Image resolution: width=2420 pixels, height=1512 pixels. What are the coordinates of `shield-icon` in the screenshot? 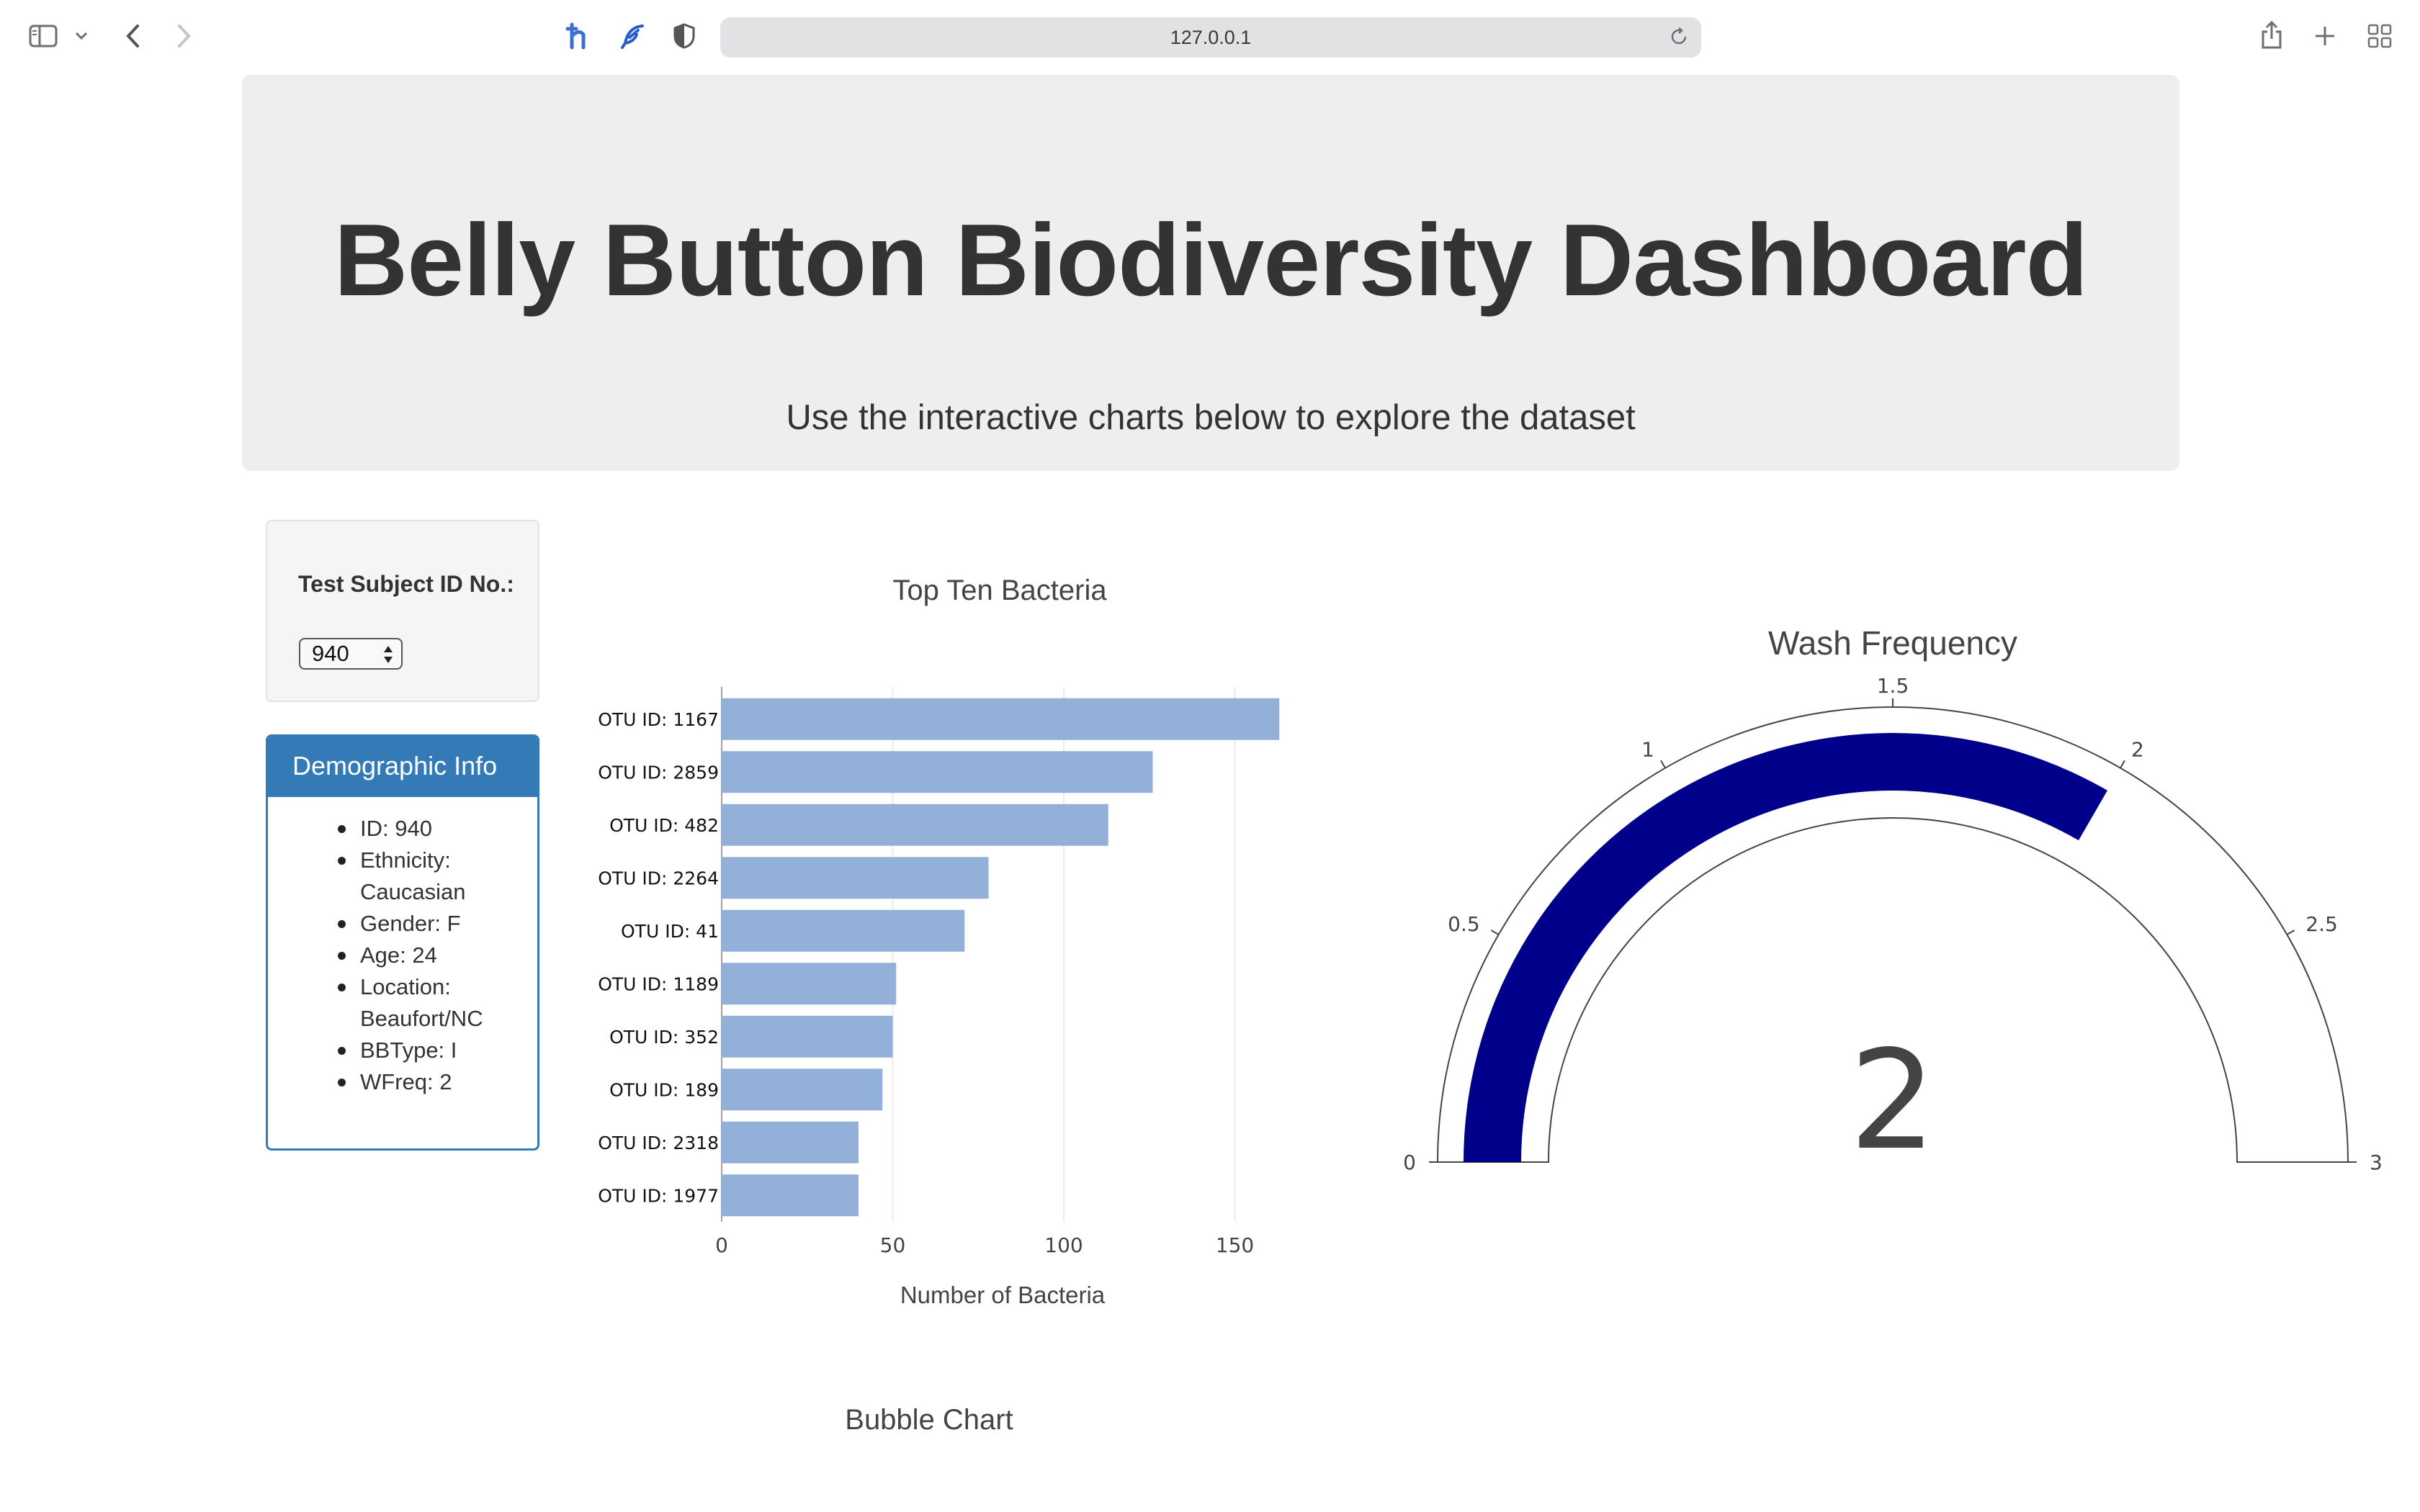 It's located at (684, 36).